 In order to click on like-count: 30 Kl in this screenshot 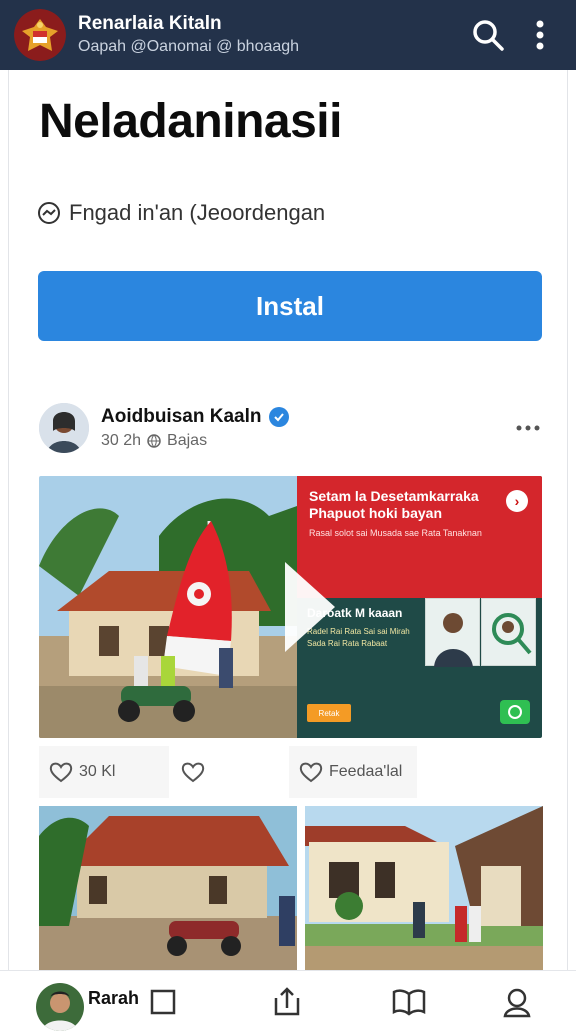, I will do `click(97, 771)`.